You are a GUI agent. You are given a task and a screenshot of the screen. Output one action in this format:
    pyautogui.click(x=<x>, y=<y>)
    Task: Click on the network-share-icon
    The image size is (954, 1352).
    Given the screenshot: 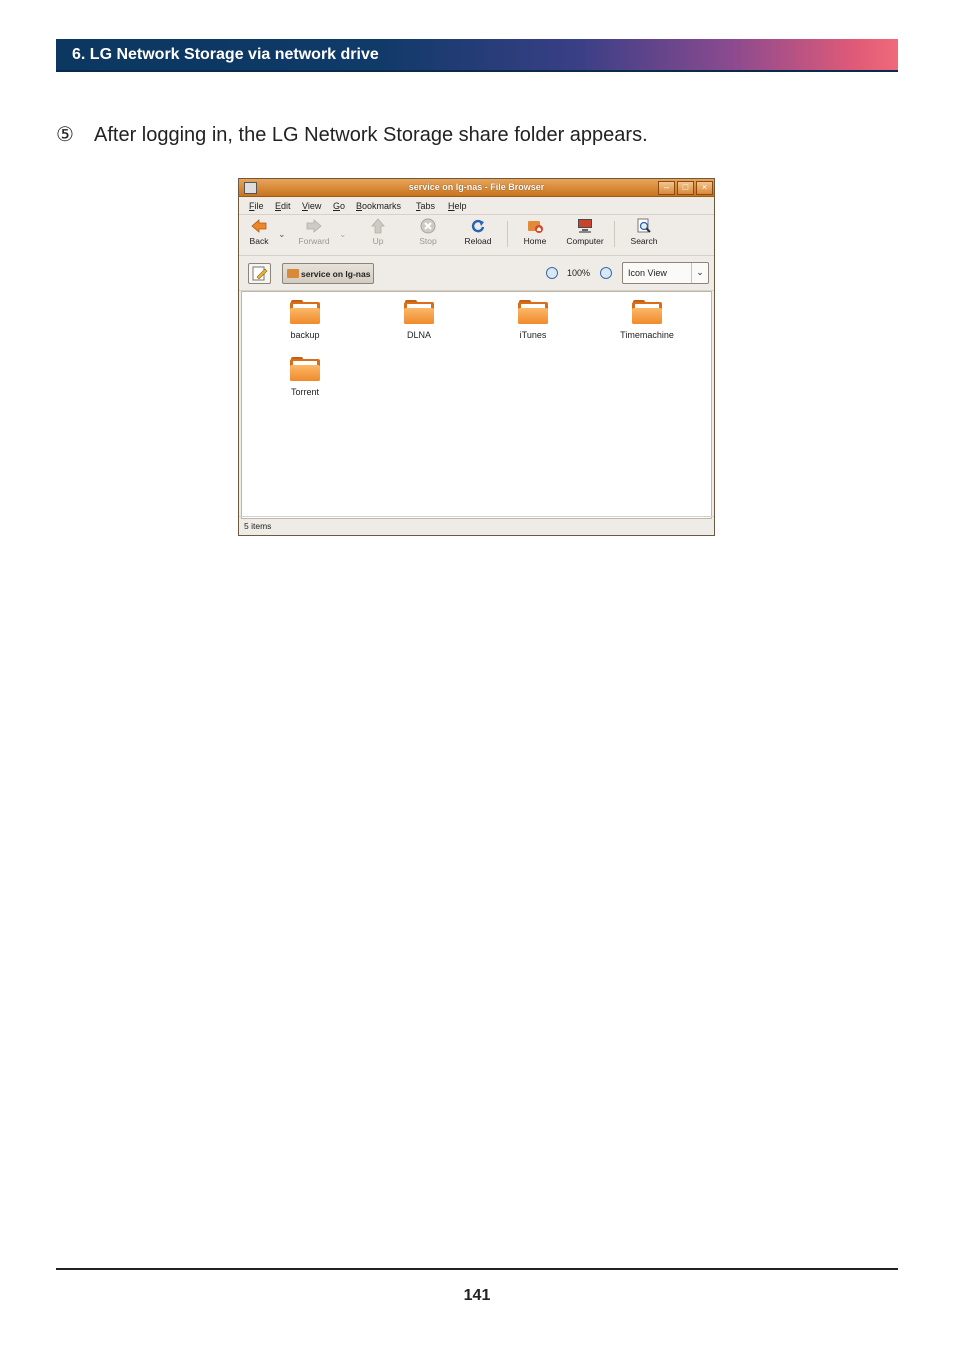 What is the action you would take?
    pyautogui.click(x=293, y=273)
    